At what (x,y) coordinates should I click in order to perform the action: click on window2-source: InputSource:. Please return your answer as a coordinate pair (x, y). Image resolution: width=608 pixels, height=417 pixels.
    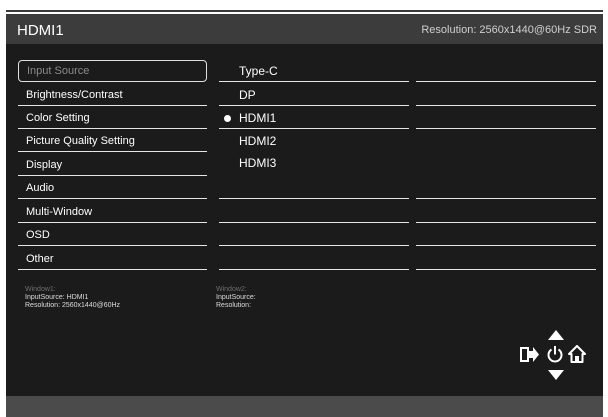
    Looking at the image, I should click on (236, 297).